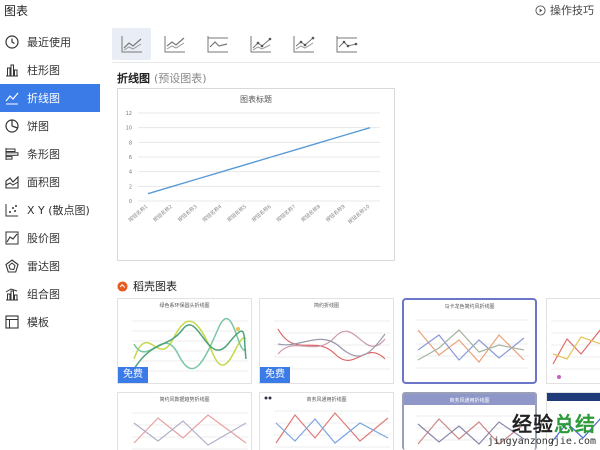  Describe the element at coordinates (311, 213) in the screenshot. I see `x-tick-label: 按钮名称8` at that location.